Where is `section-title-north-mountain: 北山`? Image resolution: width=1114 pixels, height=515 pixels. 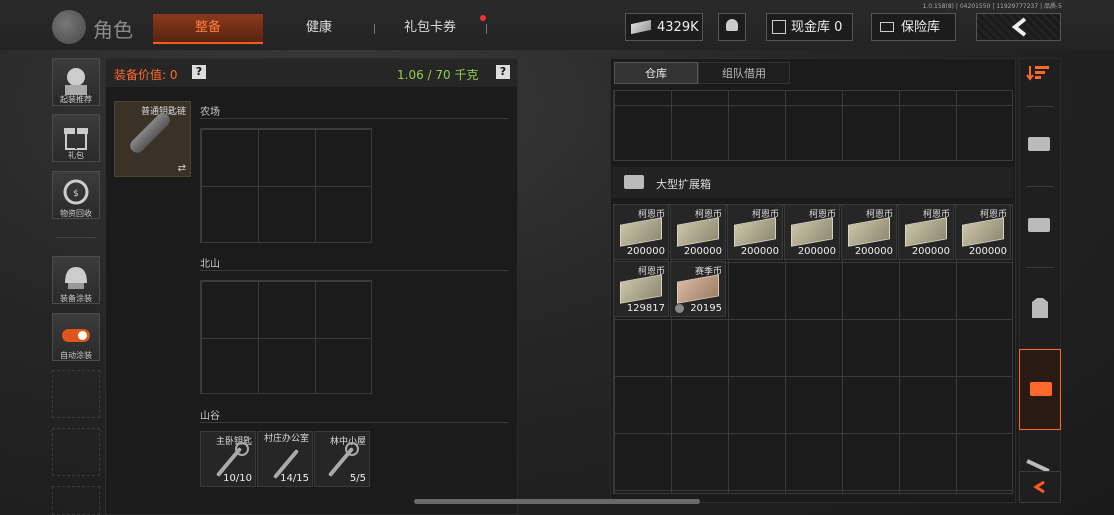 section-title-north-mountain: 北山 is located at coordinates (210, 264).